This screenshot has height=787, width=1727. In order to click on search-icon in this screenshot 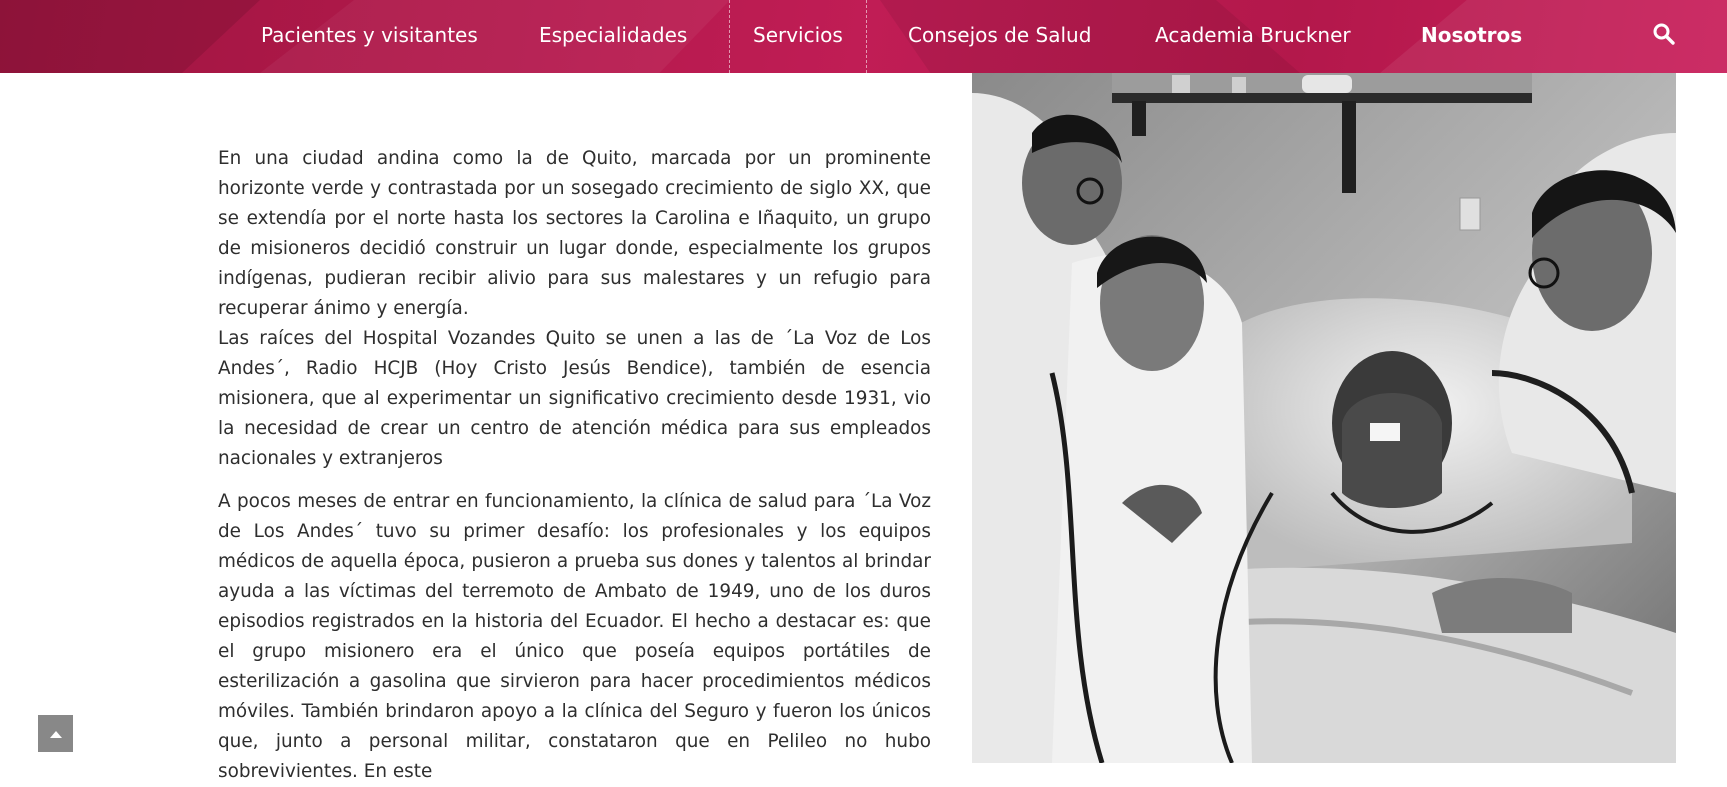, I will do `click(1664, 34)`.